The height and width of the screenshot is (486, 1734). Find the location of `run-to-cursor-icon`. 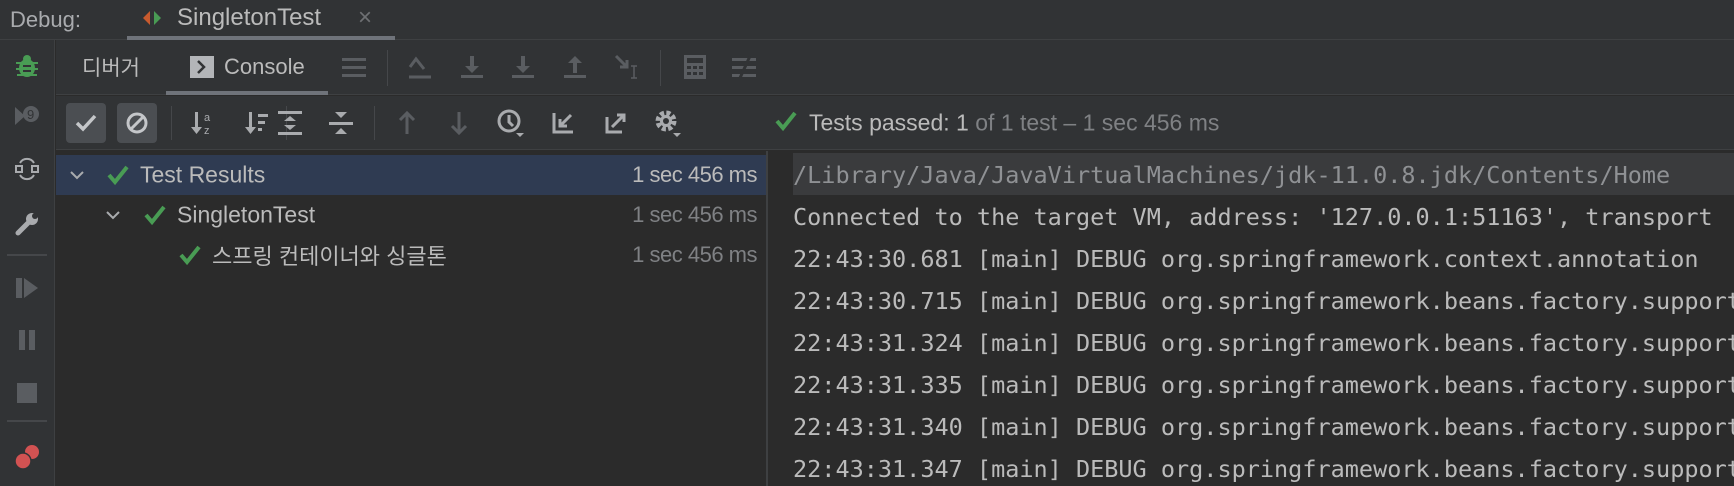

run-to-cursor-icon is located at coordinates (627, 67).